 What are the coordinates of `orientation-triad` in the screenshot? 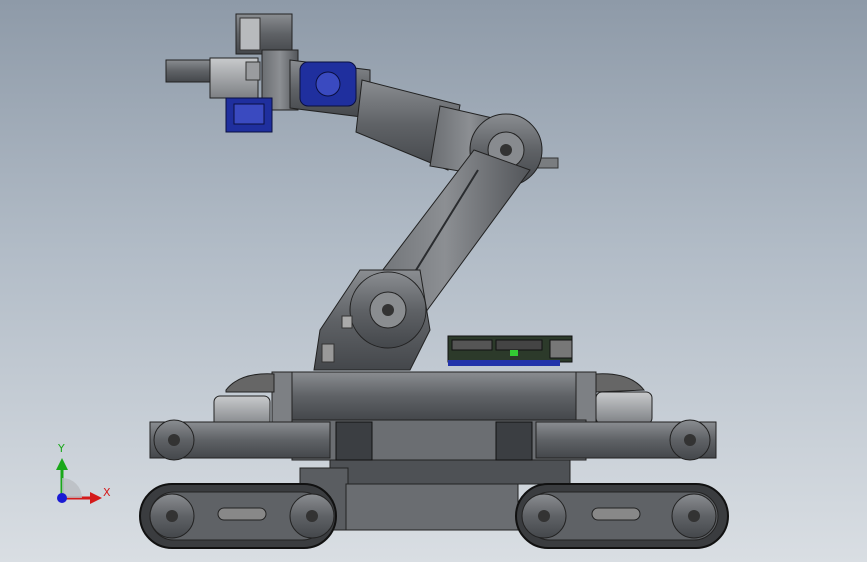 It's located at (79, 481).